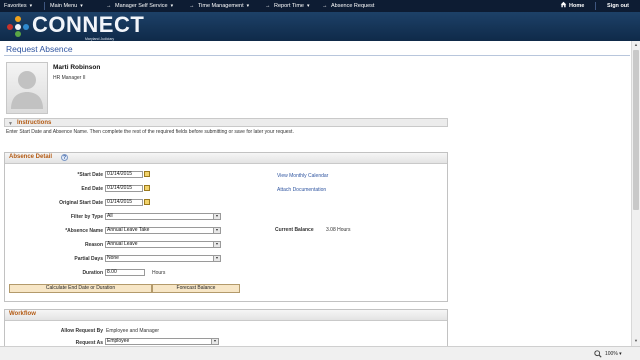 The width and height of the screenshot is (640, 360). Describe the element at coordinates (122, 244) in the screenshot. I see `reason-value: Annual Leave` at that location.